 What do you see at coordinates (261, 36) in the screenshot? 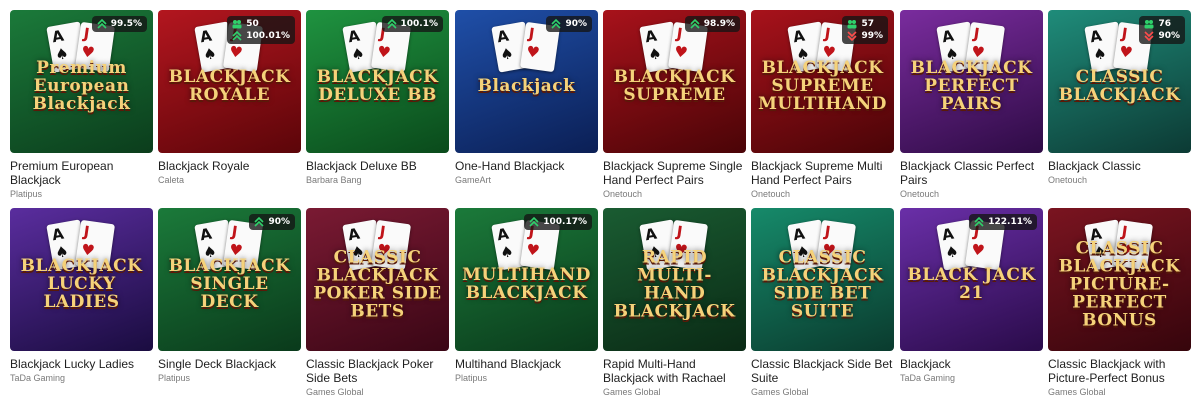
I see `rtp-row: 100.01%` at bounding box center [261, 36].